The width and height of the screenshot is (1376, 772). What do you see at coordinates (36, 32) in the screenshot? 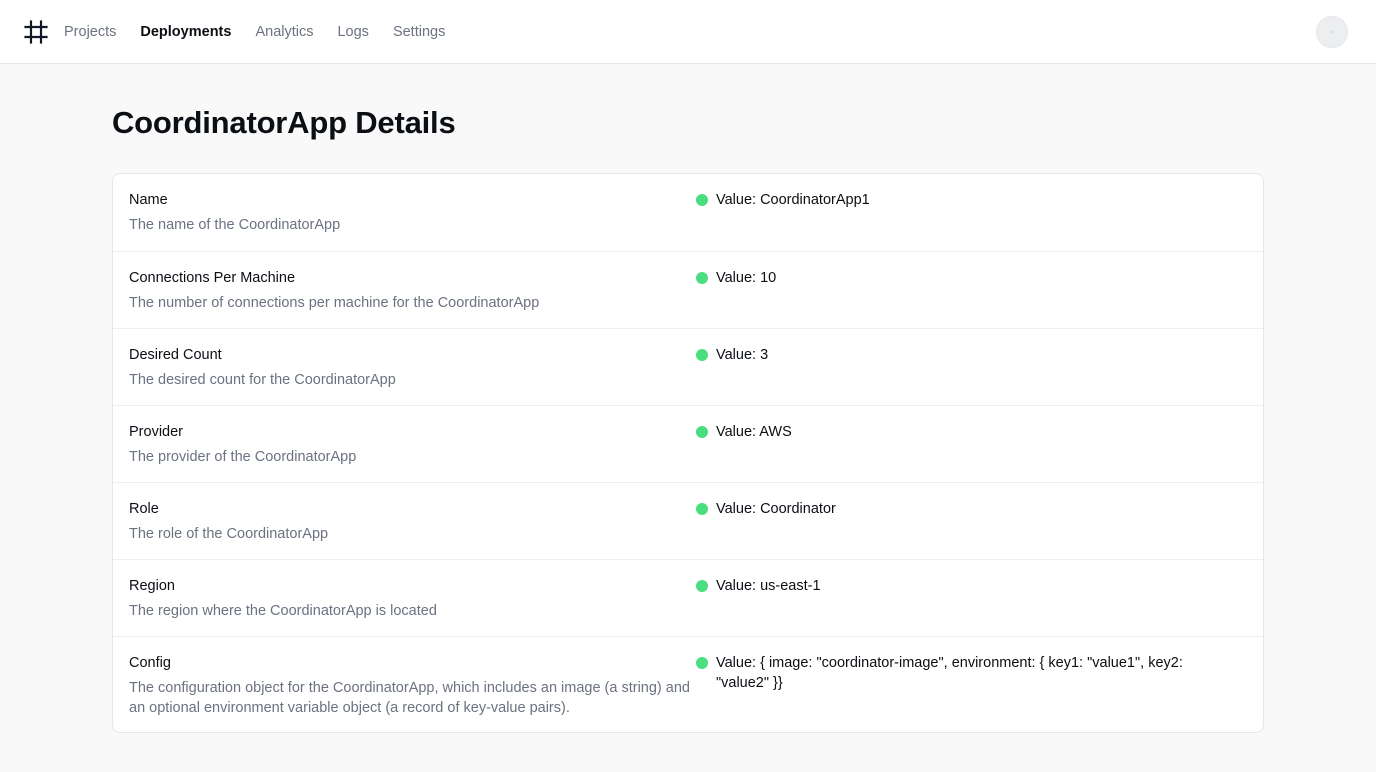
I see `hash-grid-icon` at bounding box center [36, 32].